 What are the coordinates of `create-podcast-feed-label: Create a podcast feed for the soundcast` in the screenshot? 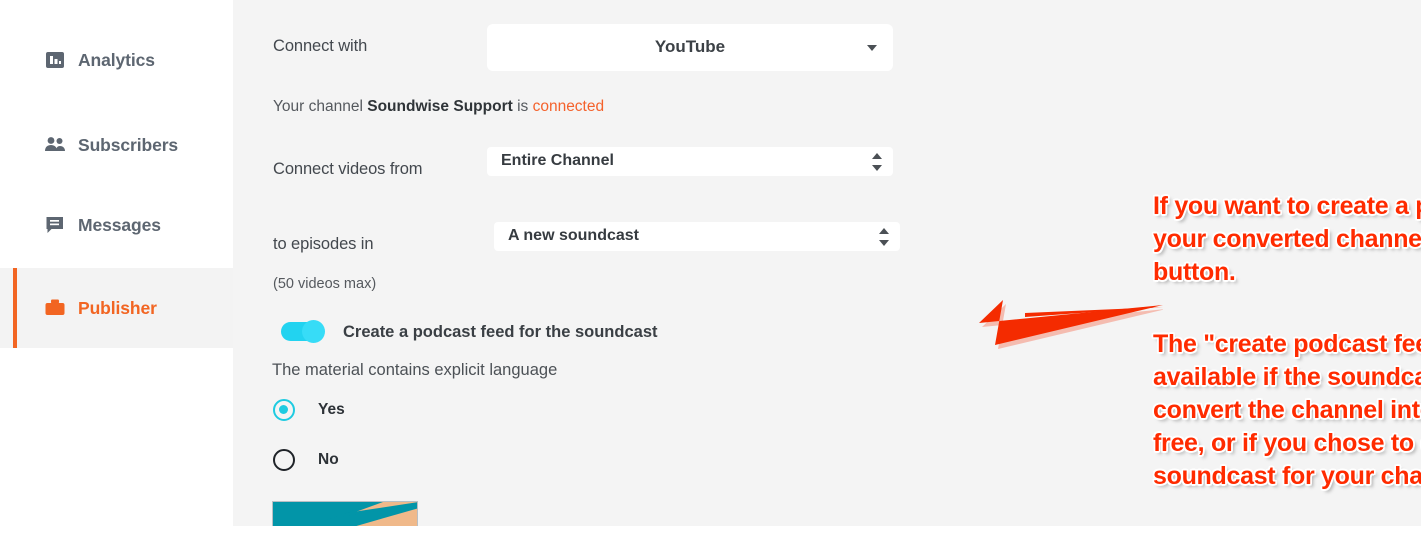 It's located at (500, 332).